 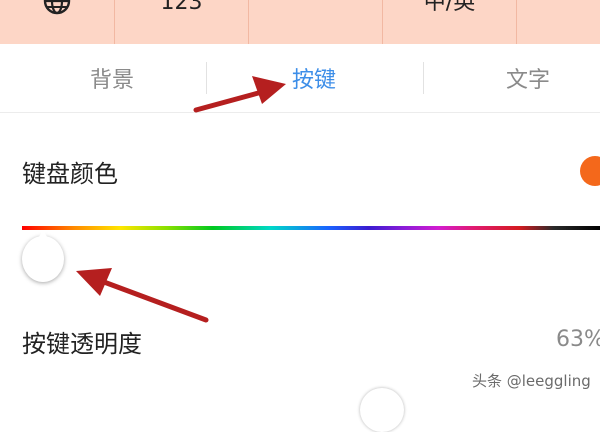 I want to click on language-switch-label: 中/英, so click(x=449, y=7).